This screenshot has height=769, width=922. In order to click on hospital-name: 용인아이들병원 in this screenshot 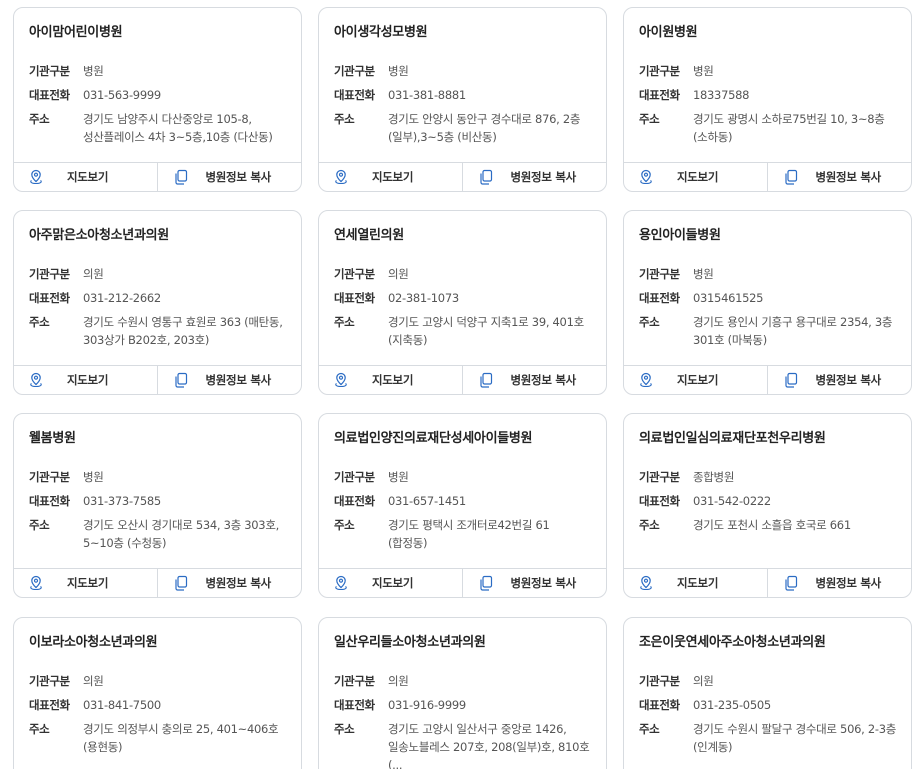, I will do `click(680, 235)`.